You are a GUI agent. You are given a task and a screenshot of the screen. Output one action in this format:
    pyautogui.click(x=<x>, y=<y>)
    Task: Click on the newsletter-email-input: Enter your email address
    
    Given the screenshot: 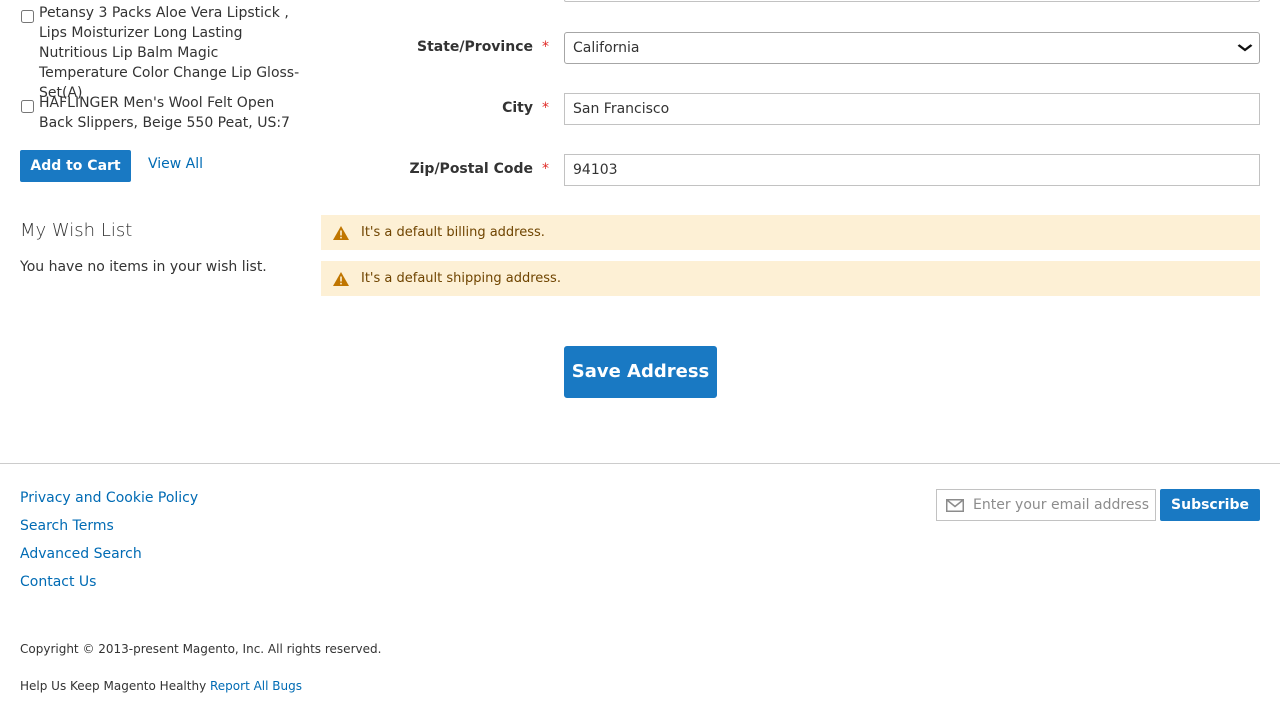 What is the action you would take?
    pyautogui.click(x=1046, y=505)
    